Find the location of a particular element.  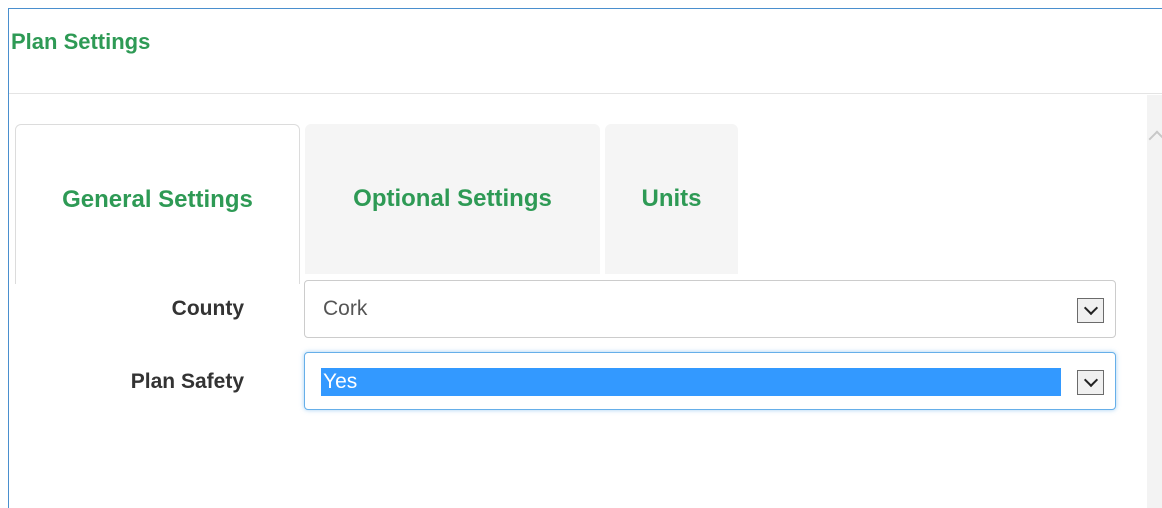

tab-optional-settings: Optional Settings is located at coordinates (452, 199).